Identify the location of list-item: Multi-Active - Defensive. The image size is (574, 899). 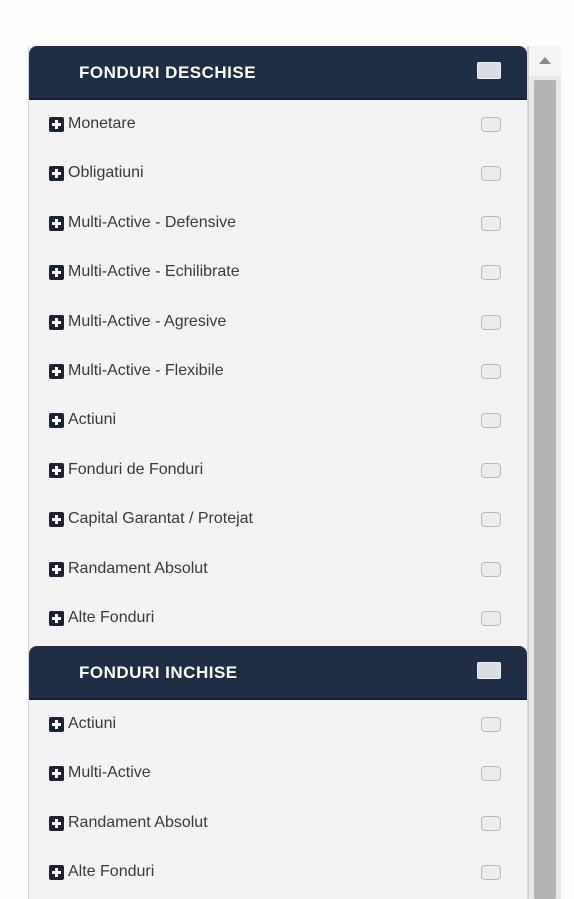
(278, 223).